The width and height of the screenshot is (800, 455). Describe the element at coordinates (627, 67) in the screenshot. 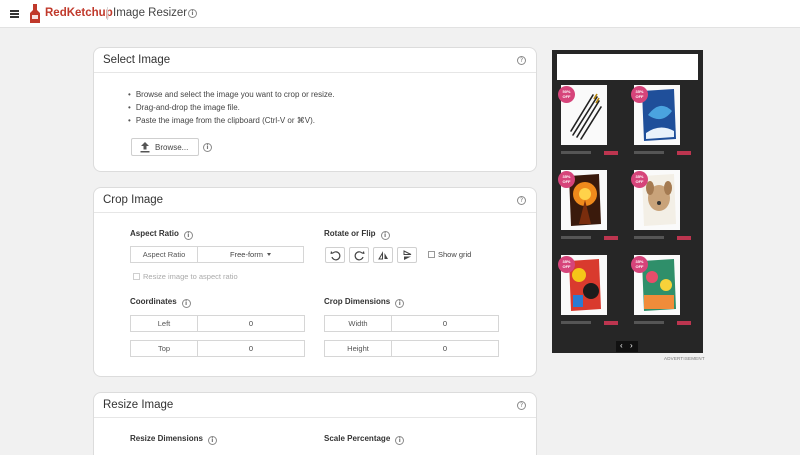

I see `ad-banner` at that location.